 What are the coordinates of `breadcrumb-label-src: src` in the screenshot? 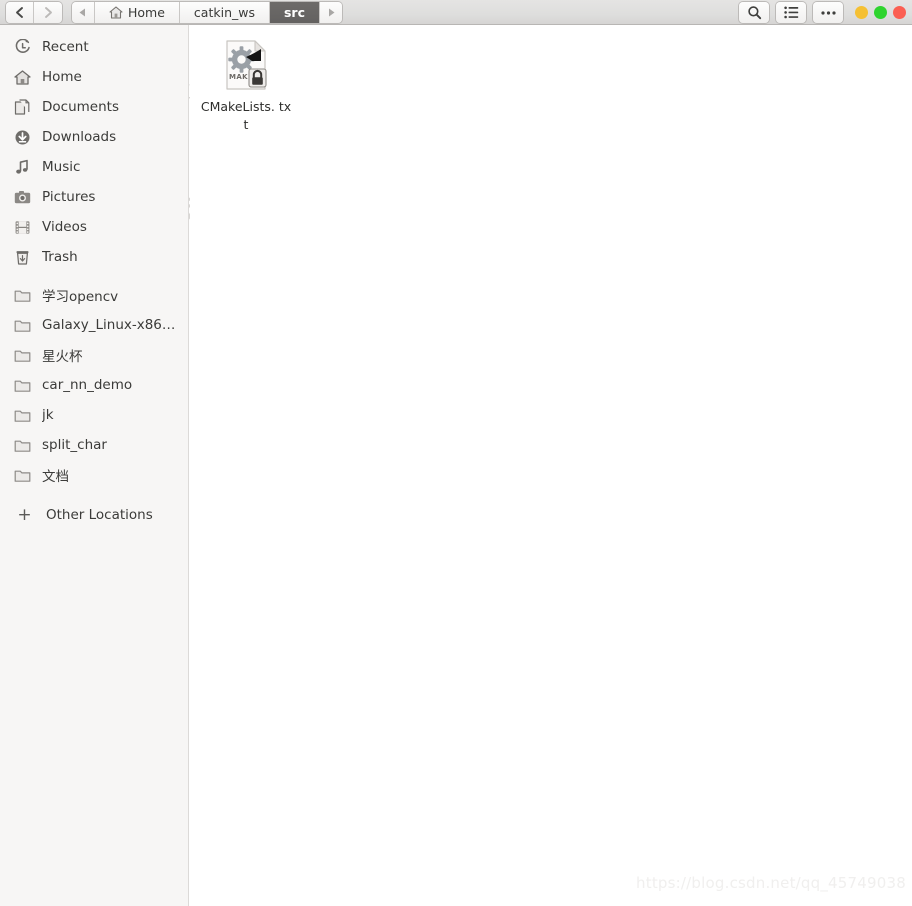 It's located at (294, 12).